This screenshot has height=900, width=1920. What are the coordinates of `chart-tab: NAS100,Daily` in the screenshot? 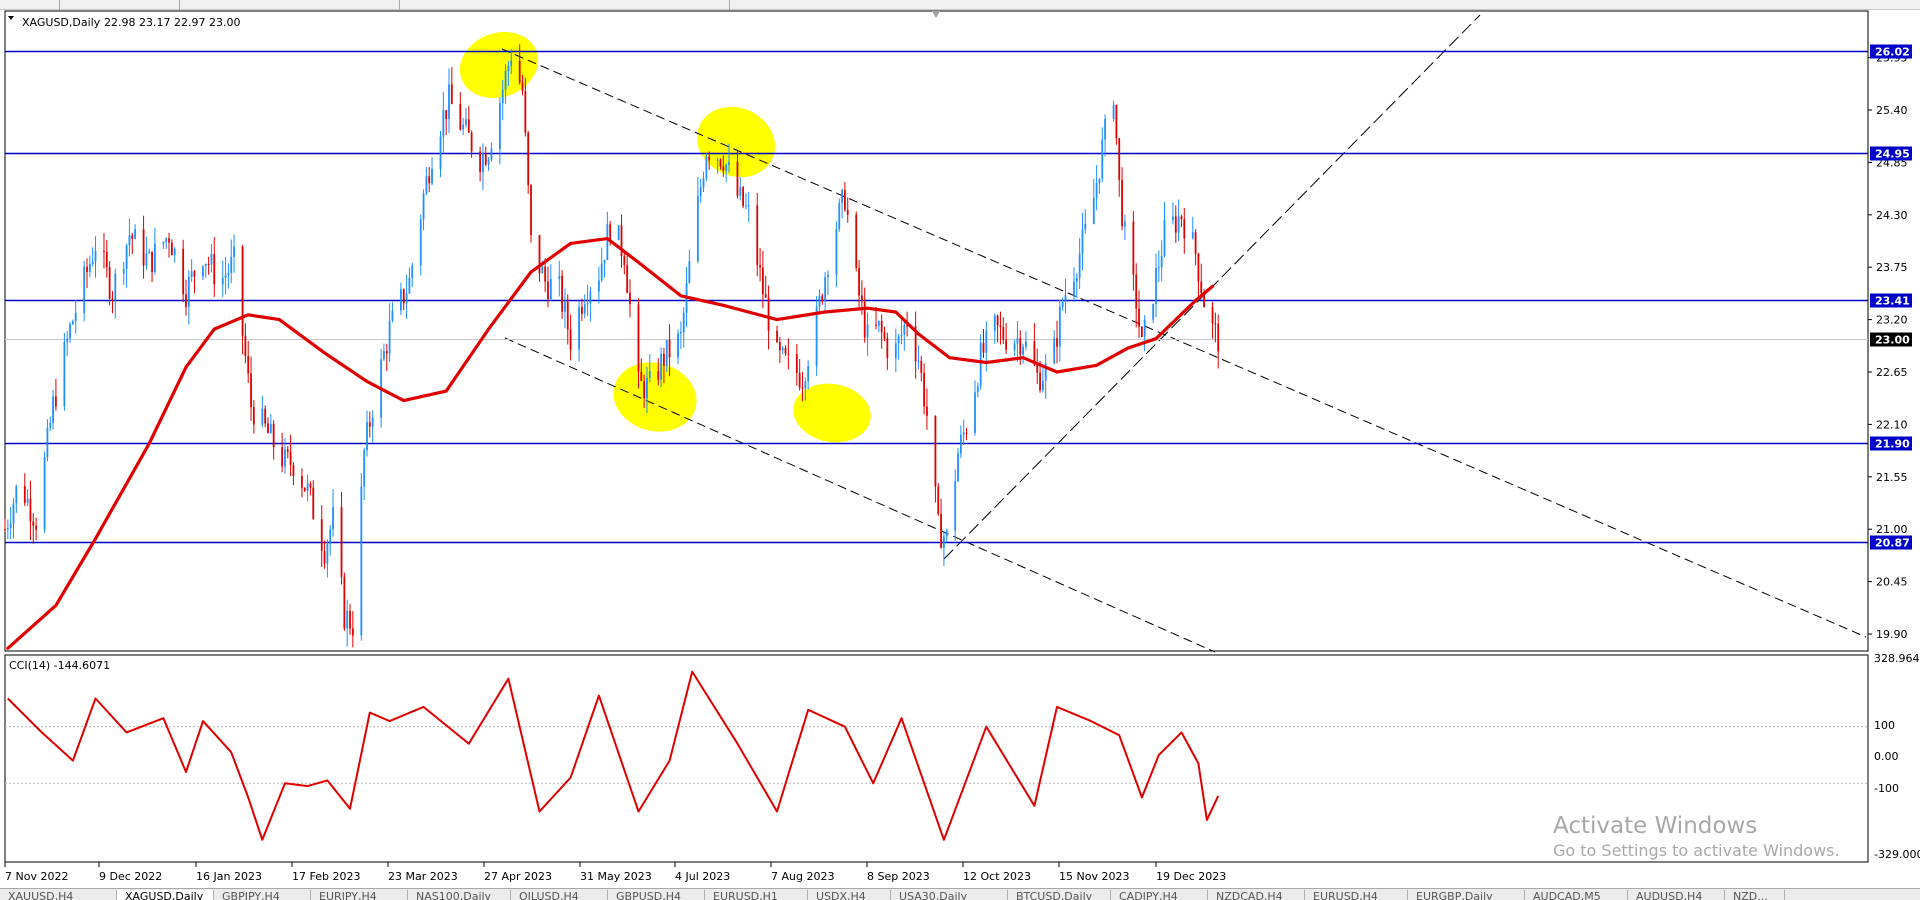 It's located at (459, 895).